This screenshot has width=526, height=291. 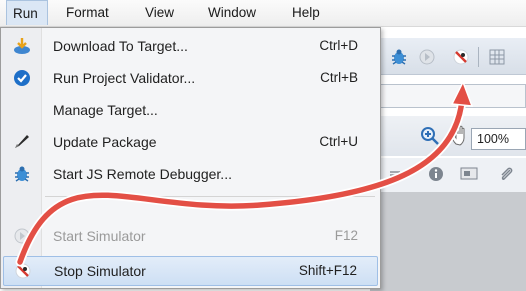 What do you see at coordinates (22, 174) in the screenshot?
I see `bug-icon` at bounding box center [22, 174].